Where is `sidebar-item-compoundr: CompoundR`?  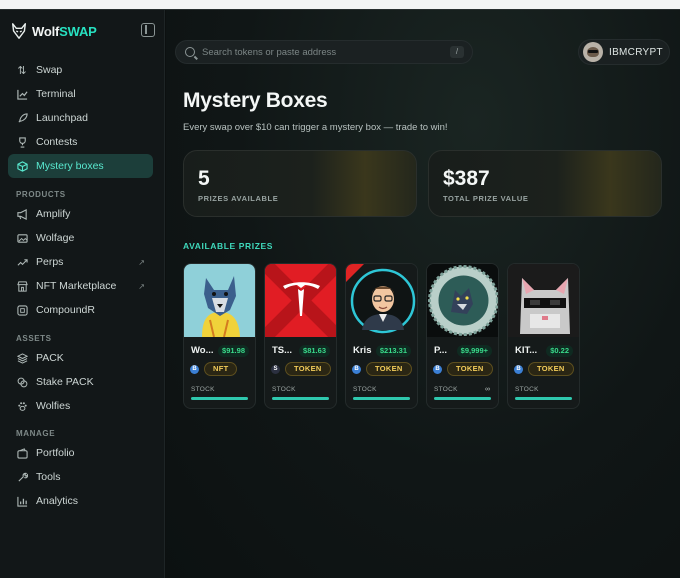 sidebar-item-compoundr: CompoundR is located at coordinates (80, 310).